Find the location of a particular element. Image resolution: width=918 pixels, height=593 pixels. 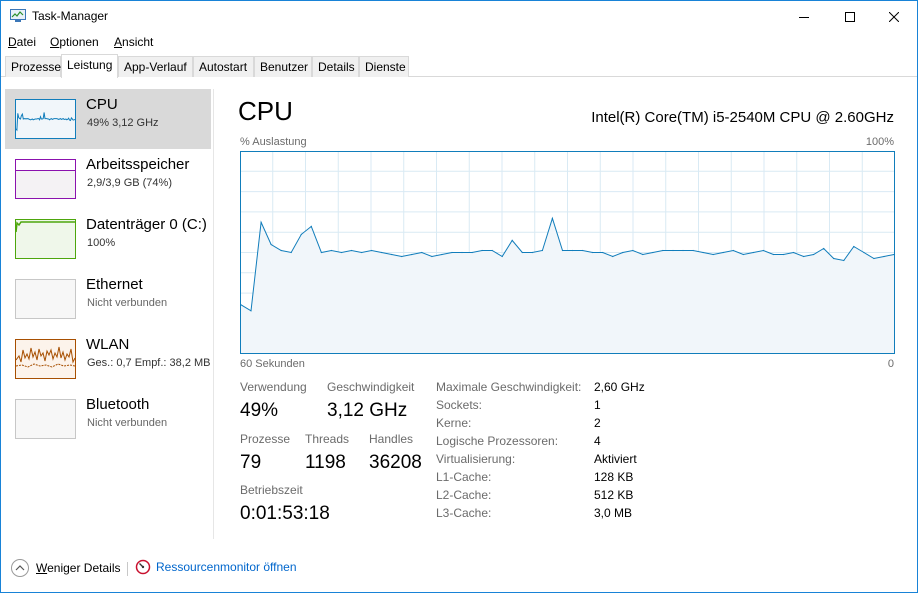

spec-value-max-speed: 2,60 GHz is located at coordinates (619, 387).